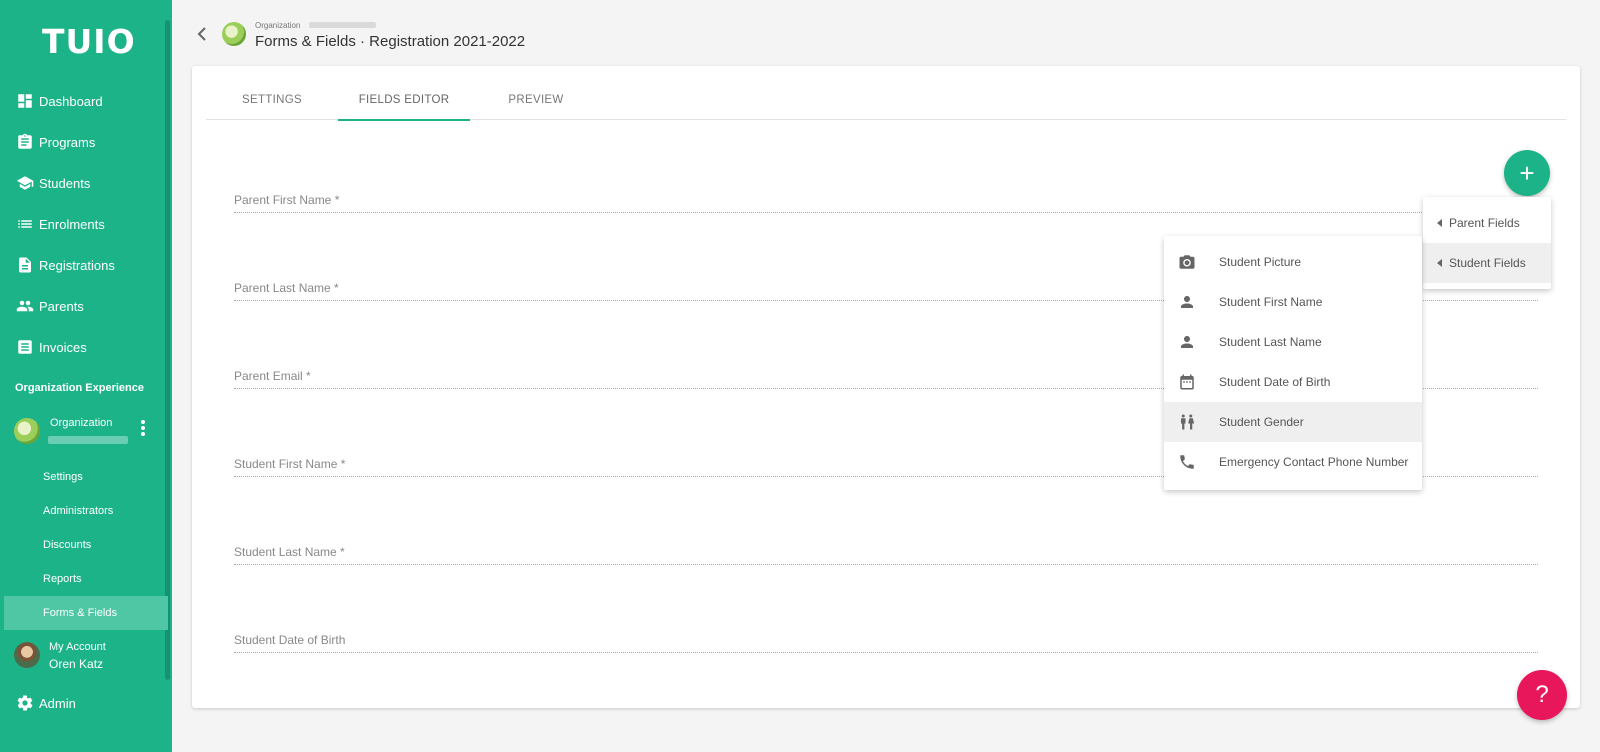 The width and height of the screenshot is (1600, 752). What do you see at coordinates (1261, 422) in the screenshot?
I see `menu-item-label: Student Gender` at bounding box center [1261, 422].